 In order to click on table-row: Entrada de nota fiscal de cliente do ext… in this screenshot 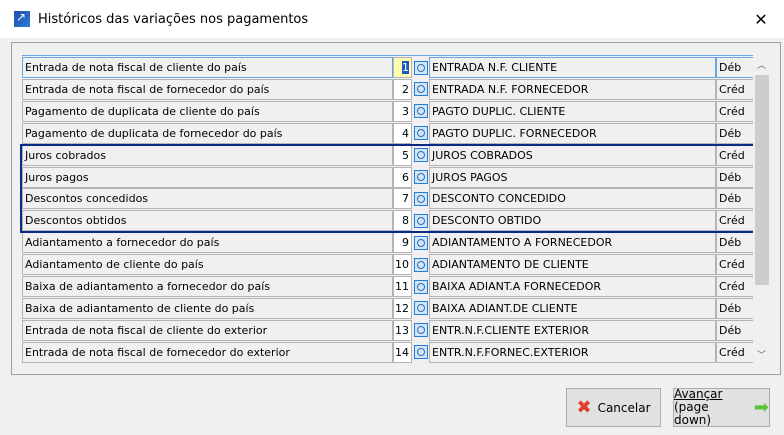, I will do `click(388, 330)`.